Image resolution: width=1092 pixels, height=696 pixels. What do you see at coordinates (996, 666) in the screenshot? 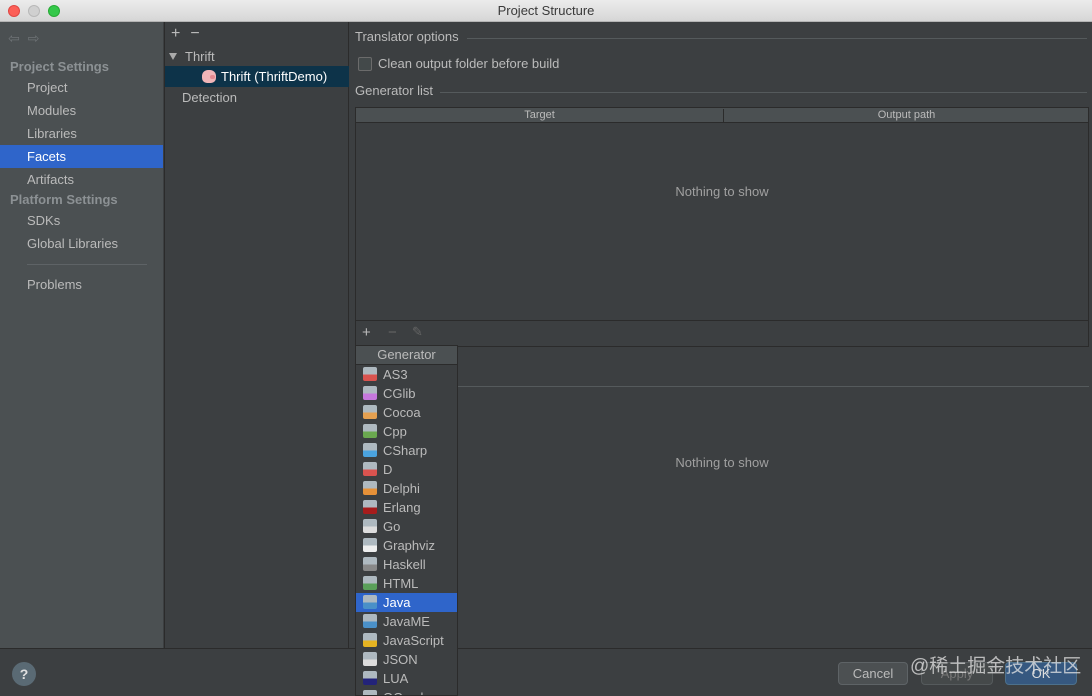
I see `watermark: @稀土掘金技术社区` at bounding box center [996, 666].